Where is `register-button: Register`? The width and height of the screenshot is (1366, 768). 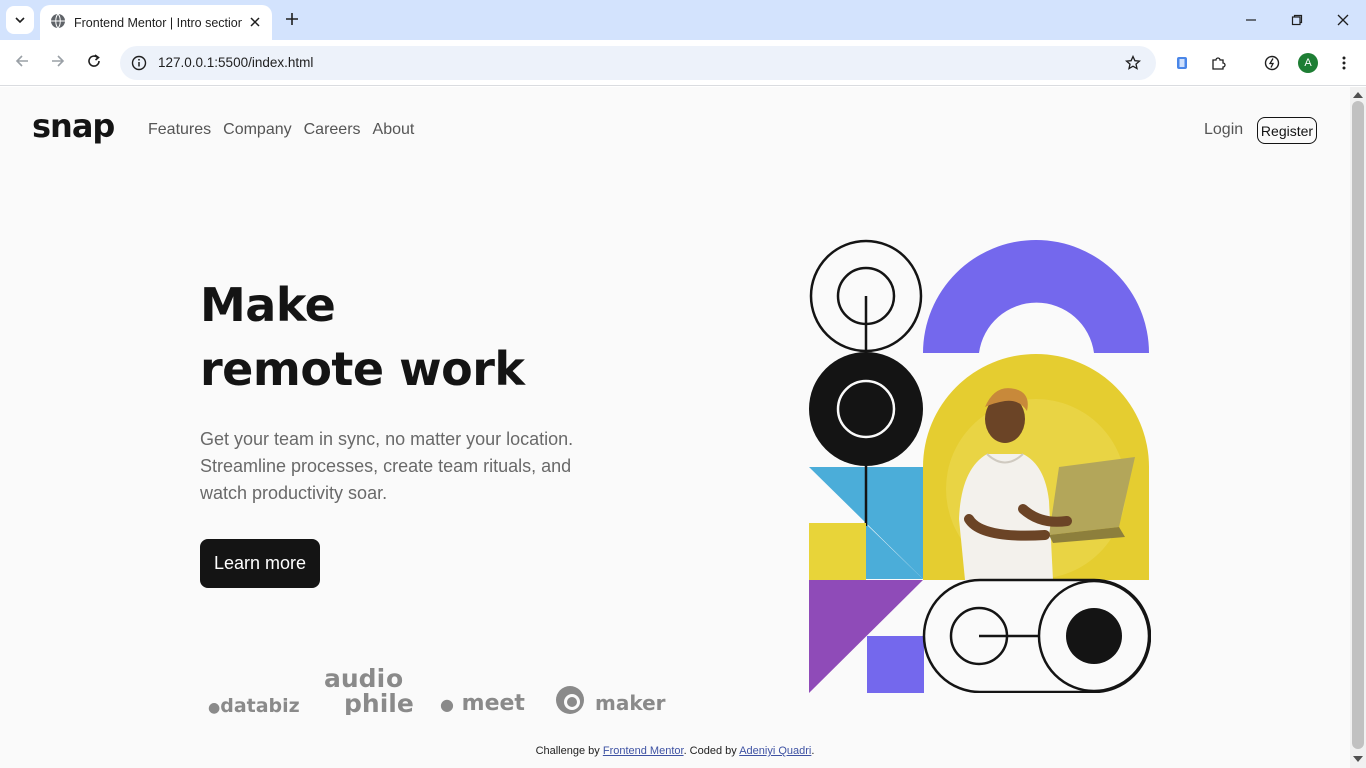
register-button: Register is located at coordinates (1287, 130).